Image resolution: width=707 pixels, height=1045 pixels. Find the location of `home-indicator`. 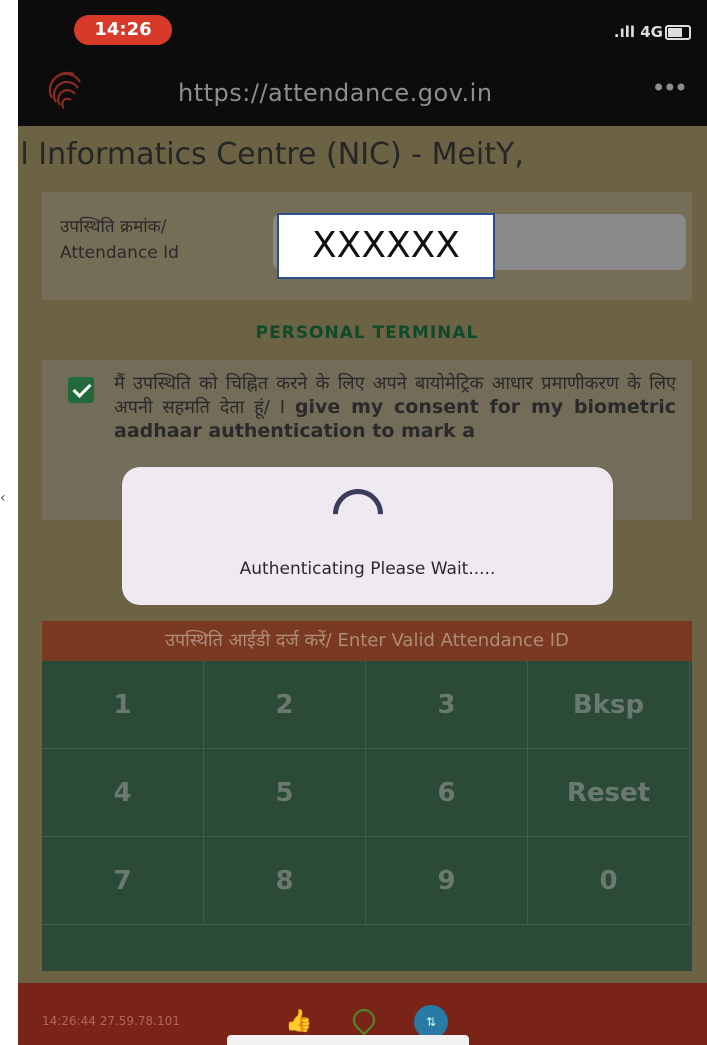

home-indicator is located at coordinates (348, 1040).